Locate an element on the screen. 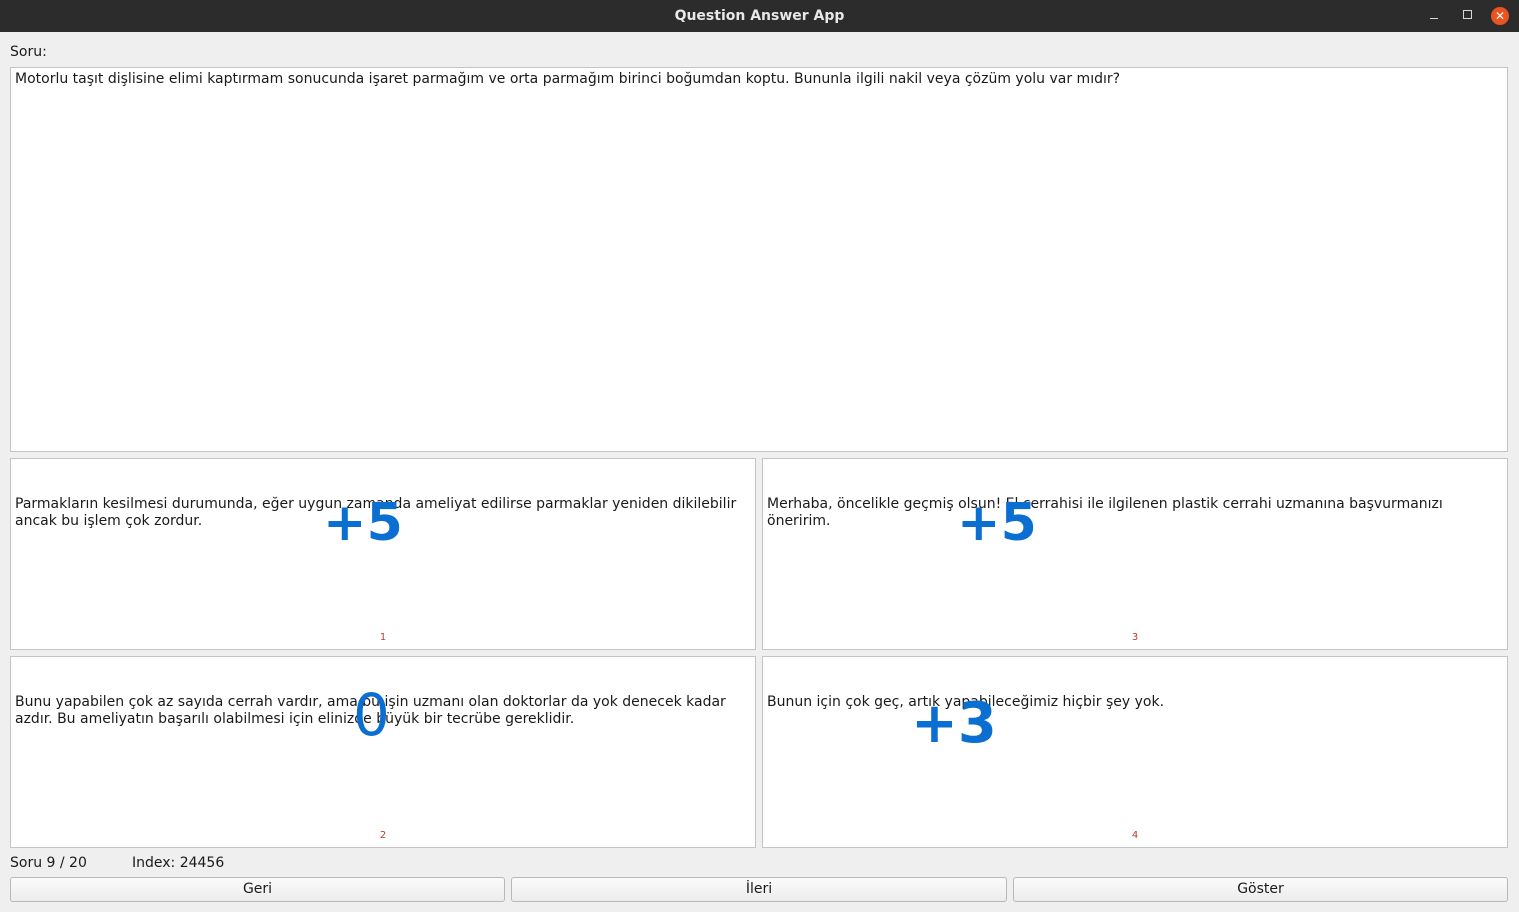 Image resolution: width=1519 pixels, height=912 pixels. question-progress: Soru 9 / 20 is located at coordinates (48, 863).